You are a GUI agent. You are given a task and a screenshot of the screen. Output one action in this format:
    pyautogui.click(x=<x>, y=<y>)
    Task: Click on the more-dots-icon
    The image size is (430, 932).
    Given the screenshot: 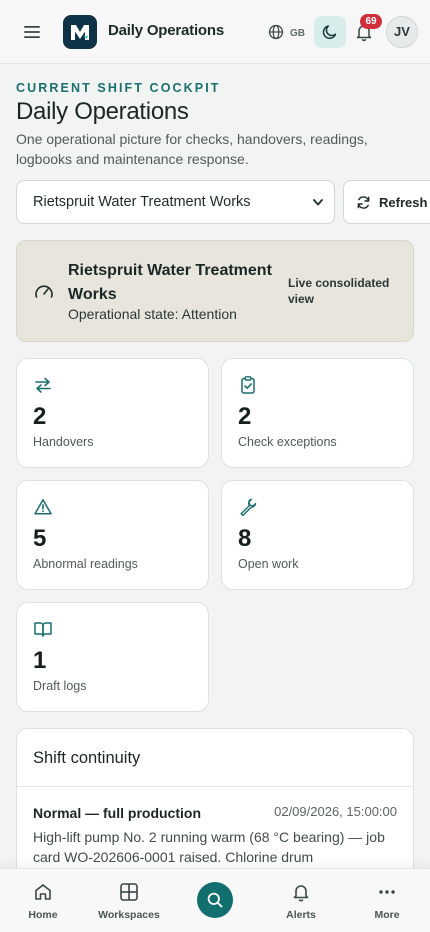 What is the action you would take?
    pyautogui.click(x=387, y=892)
    